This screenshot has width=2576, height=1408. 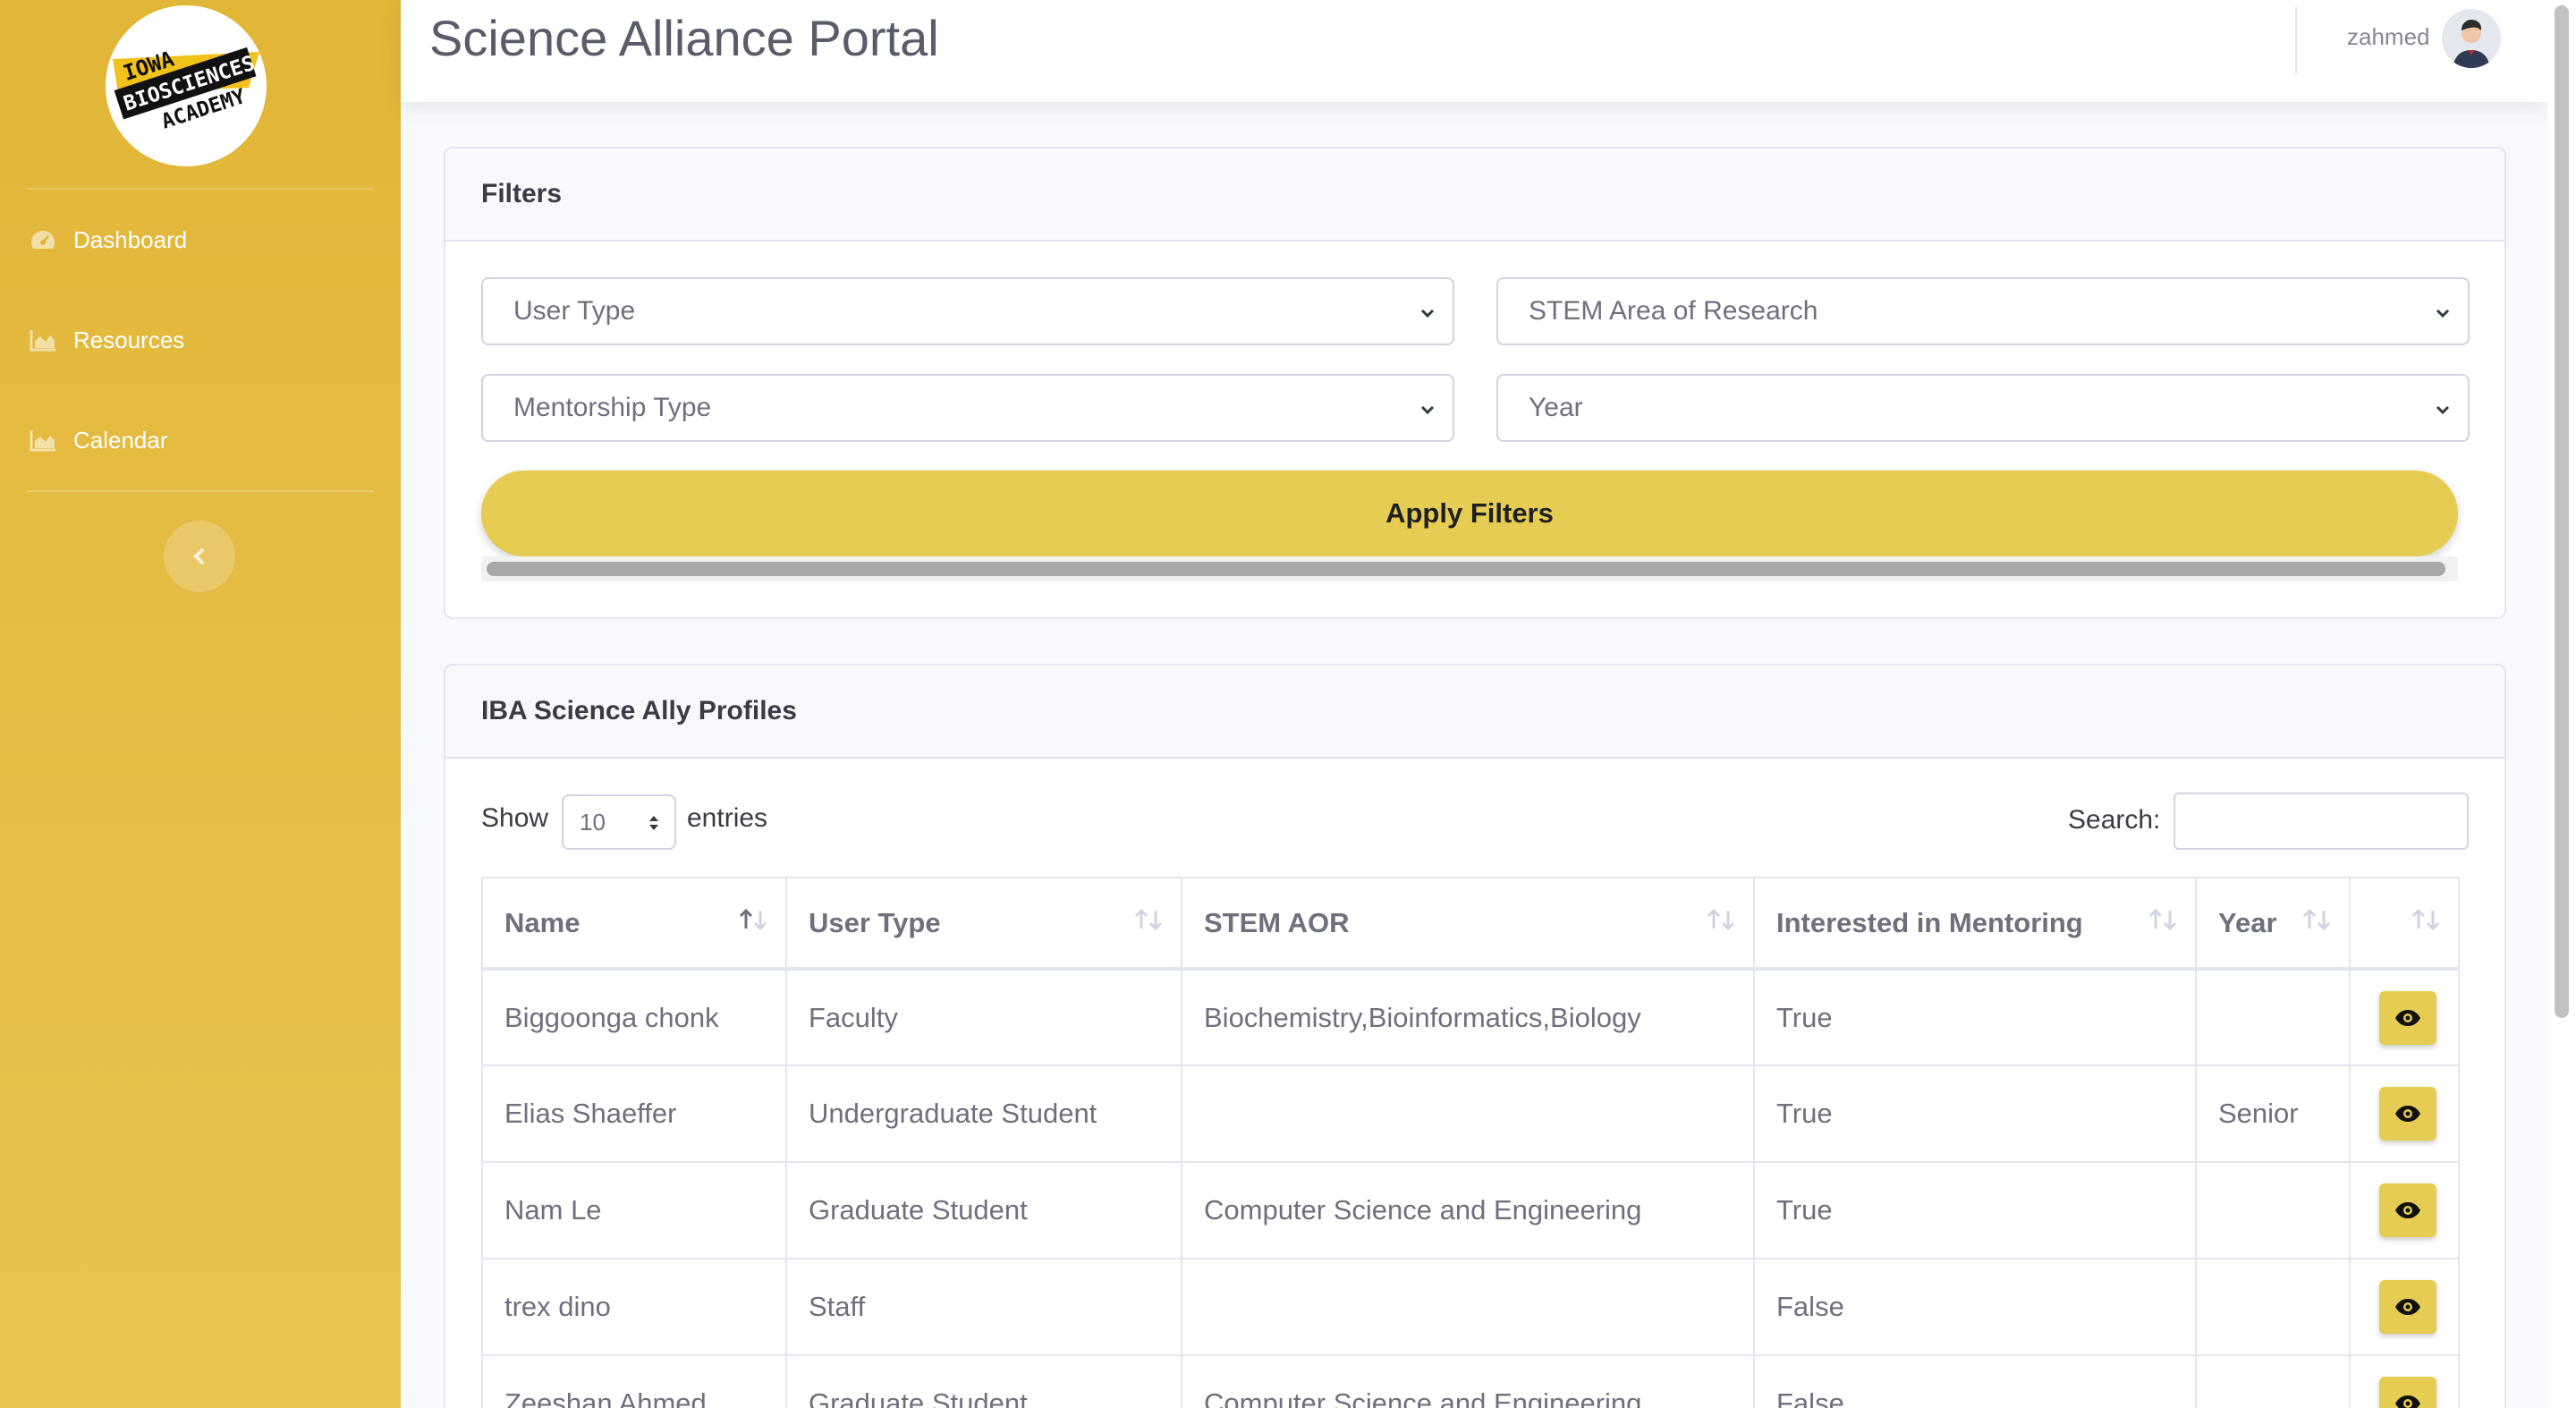 What do you see at coordinates (753, 919) in the screenshot?
I see `sort-asc-icon` at bounding box center [753, 919].